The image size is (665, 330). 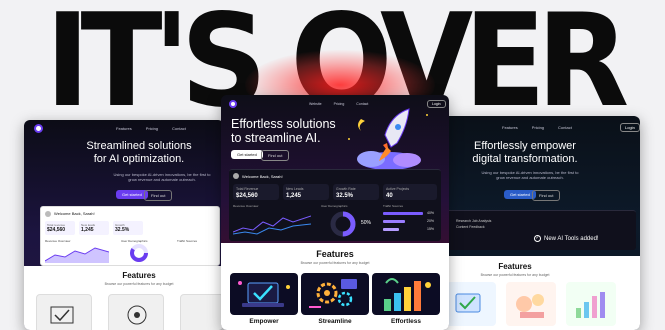 What do you see at coordinates (470, 227) in the screenshot?
I see `list-item: Content Feedback` at bounding box center [470, 227].